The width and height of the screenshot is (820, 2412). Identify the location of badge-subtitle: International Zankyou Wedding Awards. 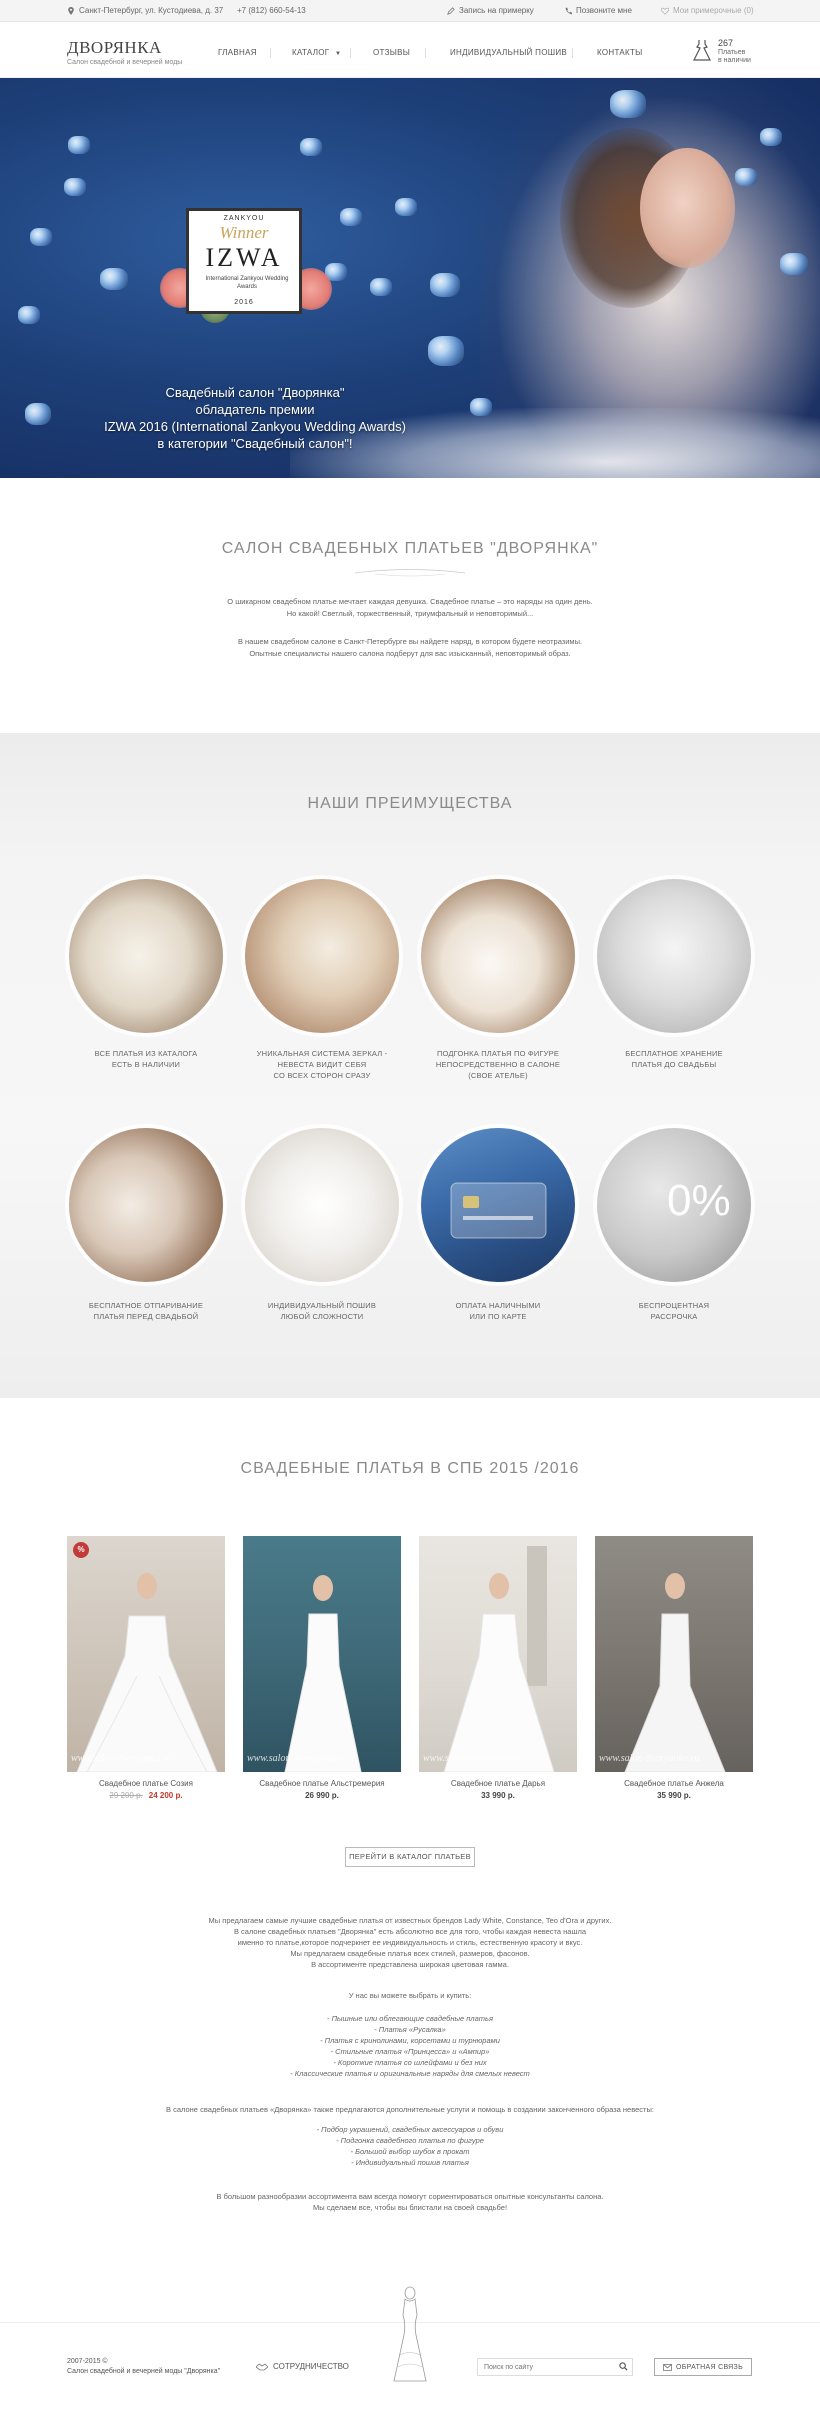
(247, 283).